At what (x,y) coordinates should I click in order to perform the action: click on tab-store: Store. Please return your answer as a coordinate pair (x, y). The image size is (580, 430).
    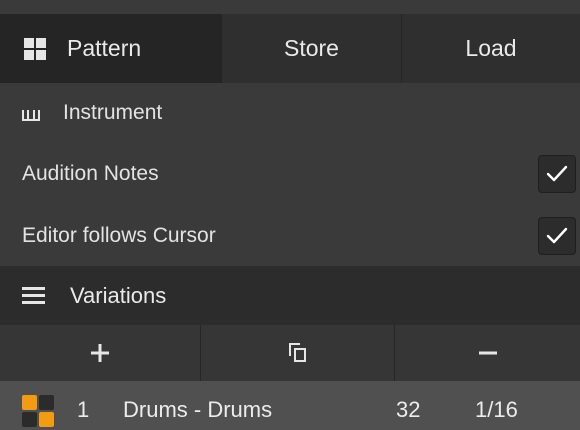
    Looking at the image, I should click on (312, 48).